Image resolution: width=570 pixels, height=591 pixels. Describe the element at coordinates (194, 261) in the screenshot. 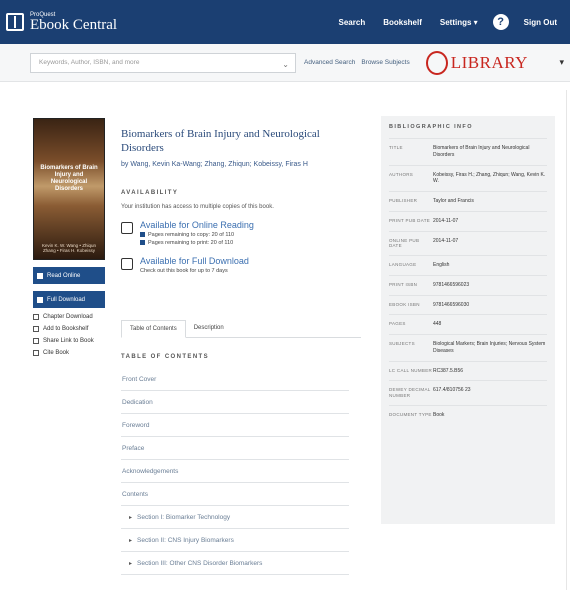

I see `full-download-link: Available for Full Download` at that location.